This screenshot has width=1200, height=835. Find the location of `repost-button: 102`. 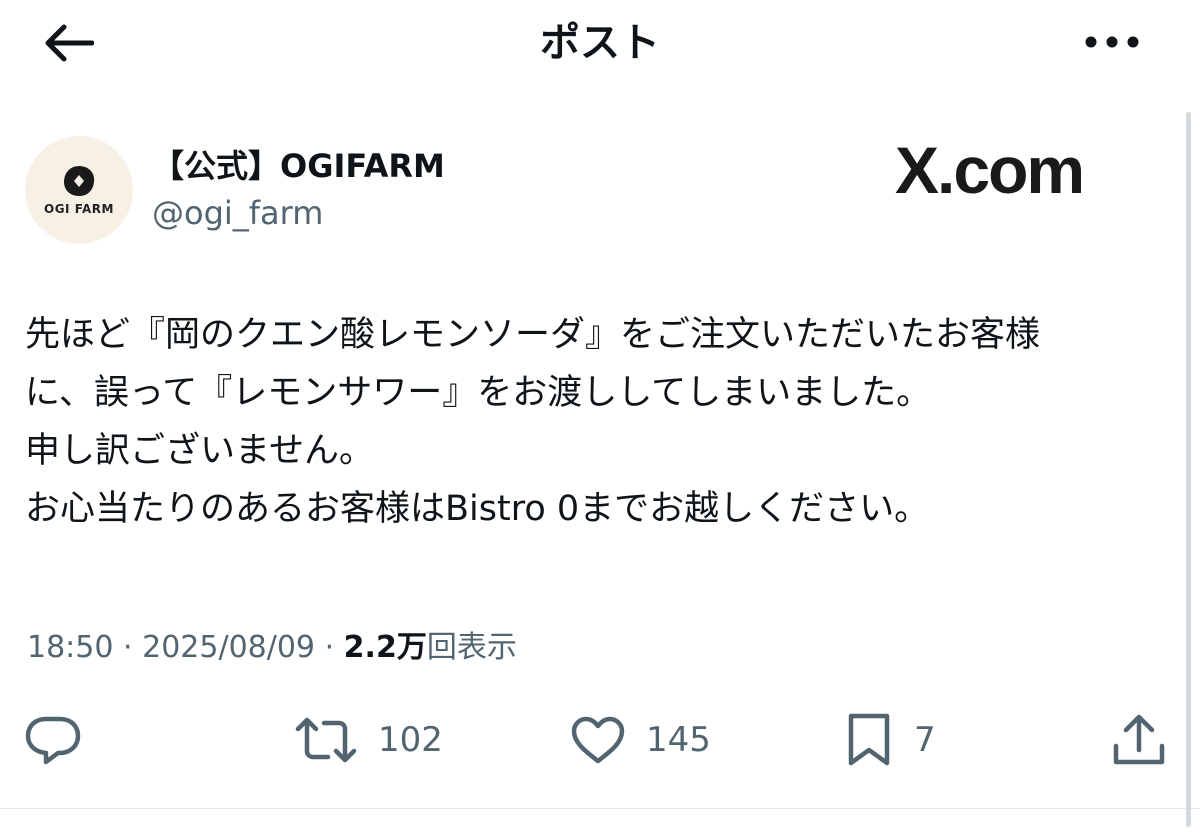

repost-button: 102 is located at coordinates (368, 740).